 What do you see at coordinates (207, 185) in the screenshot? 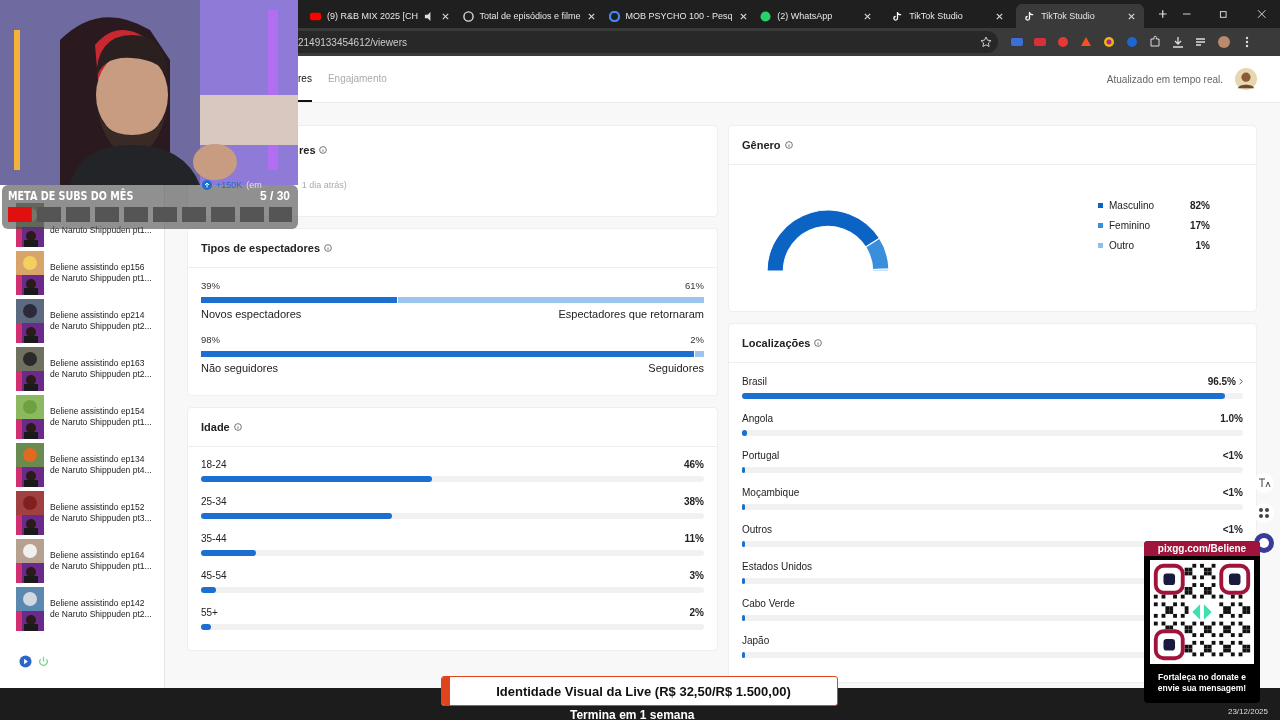
I see `arrow-up-icon` at bounding box center [207, 185].